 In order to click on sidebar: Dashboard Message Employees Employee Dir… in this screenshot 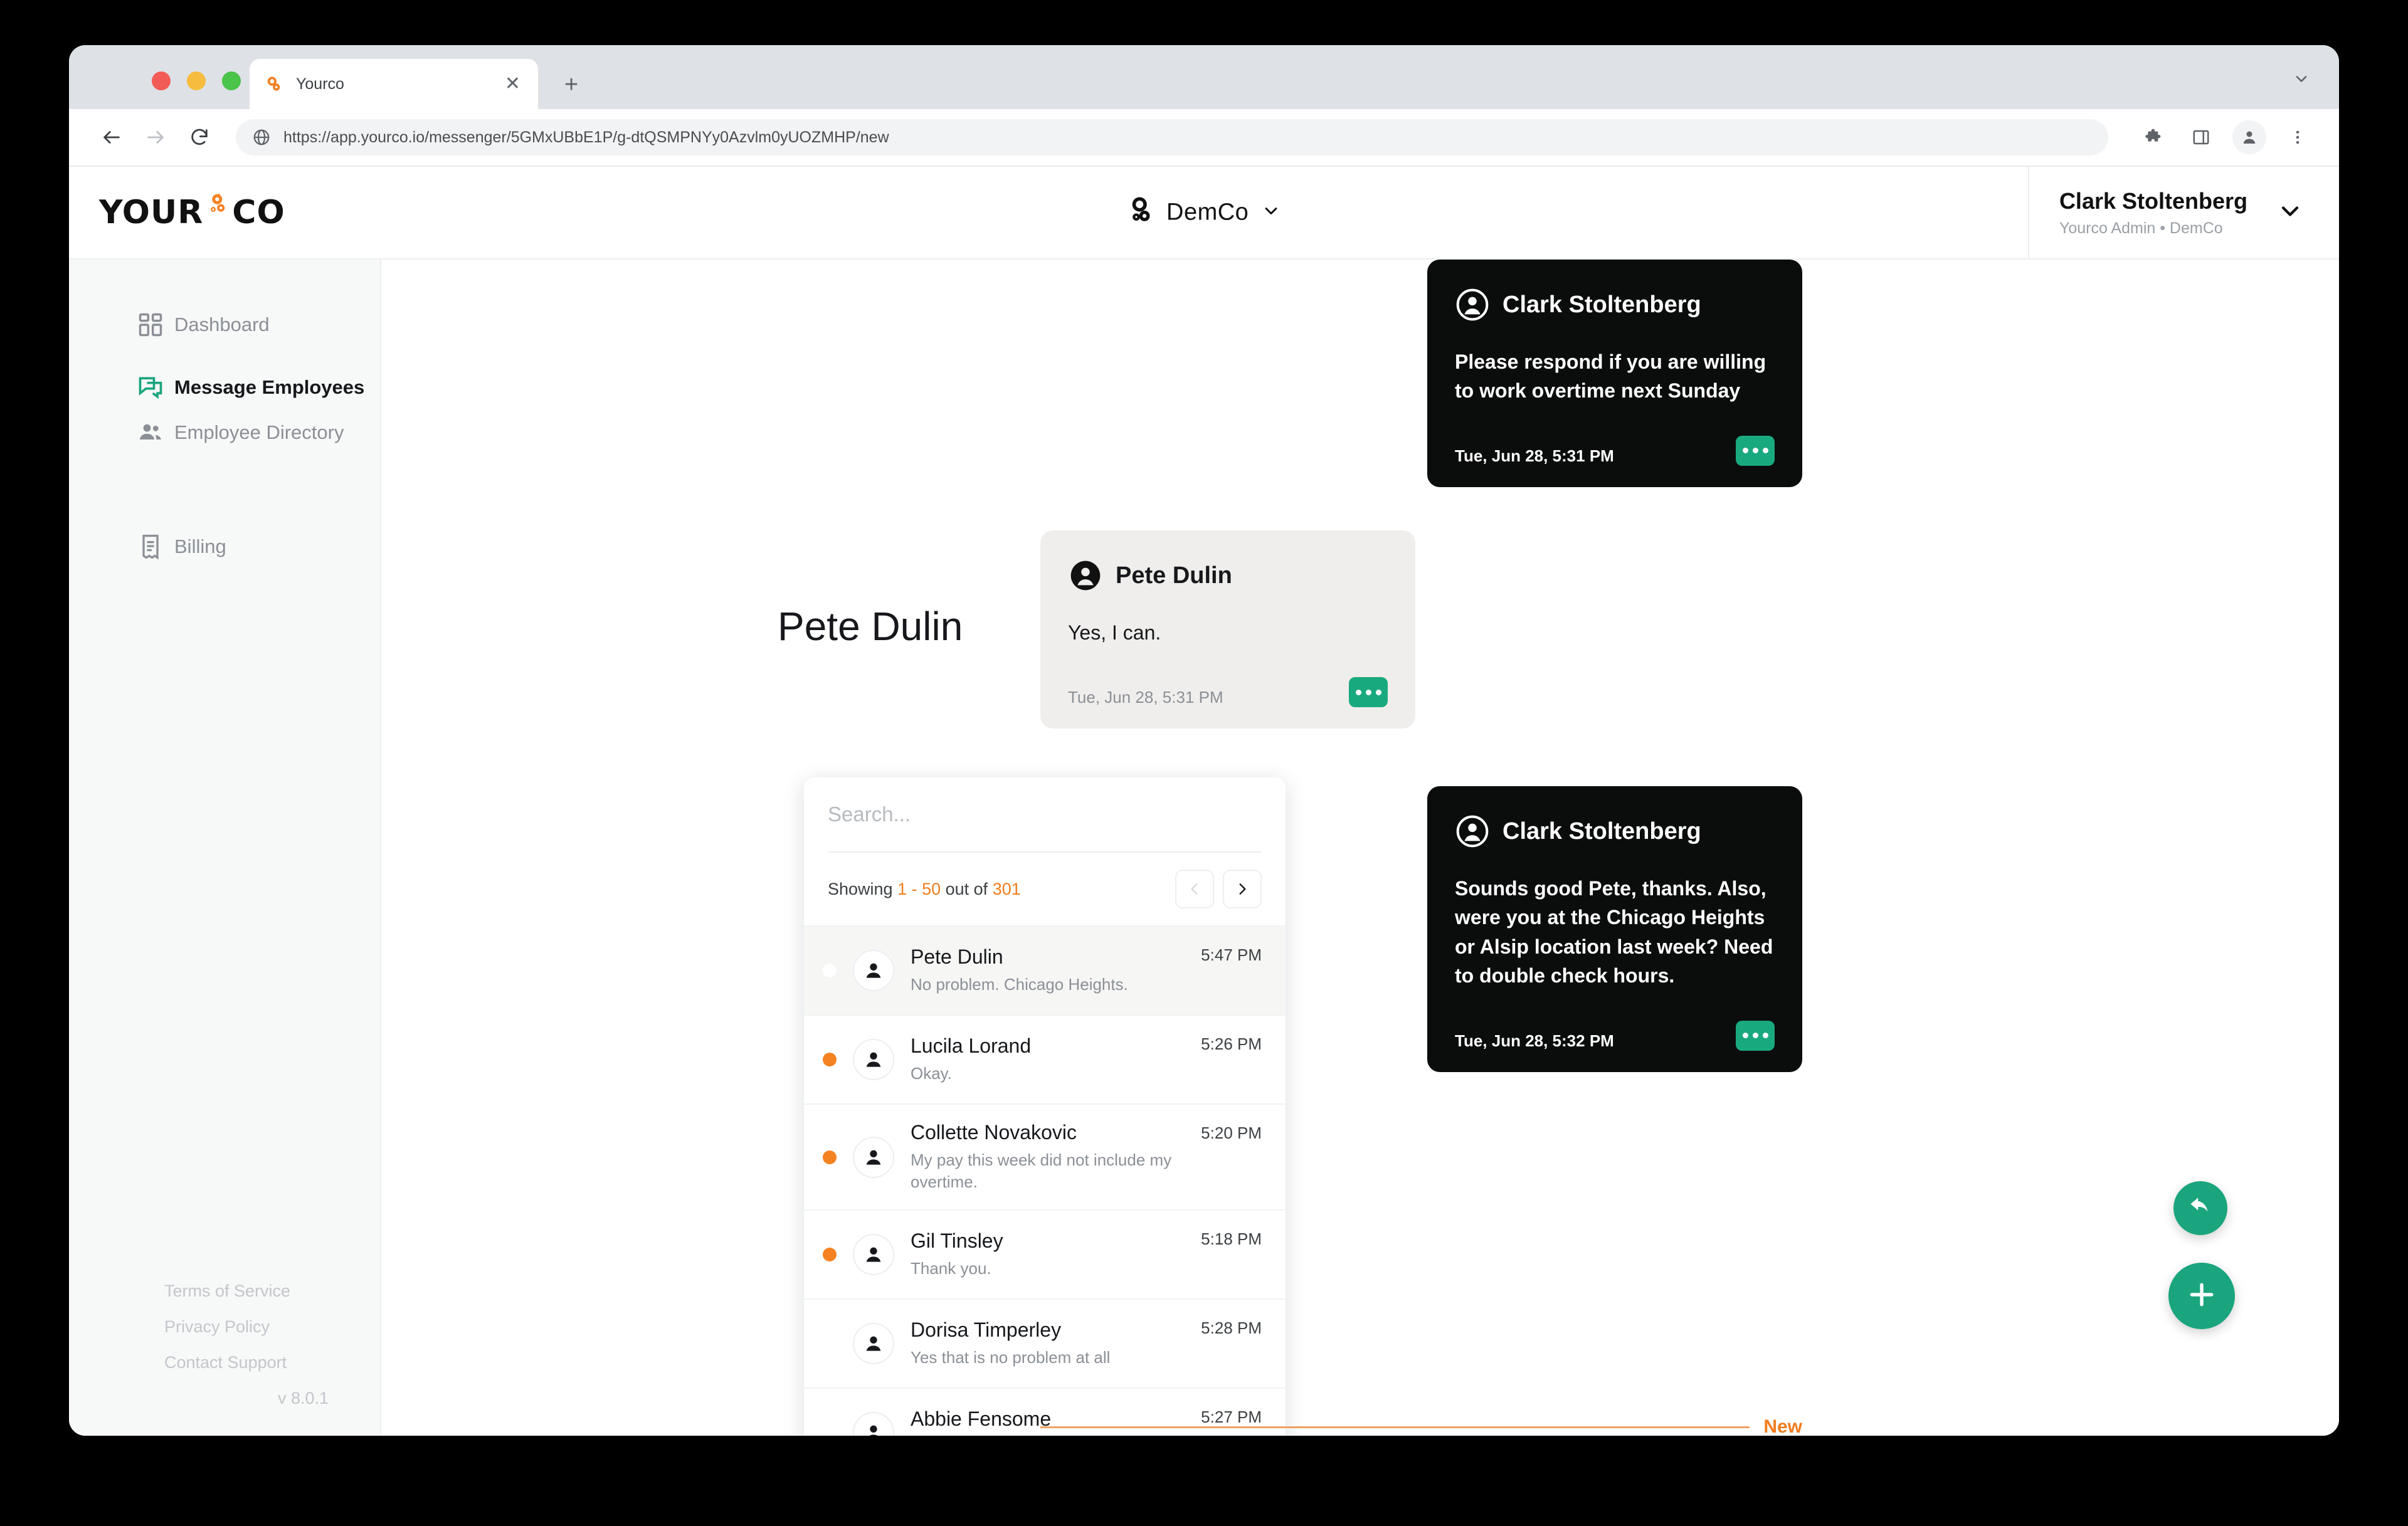, I will do `click(225, 848)`.